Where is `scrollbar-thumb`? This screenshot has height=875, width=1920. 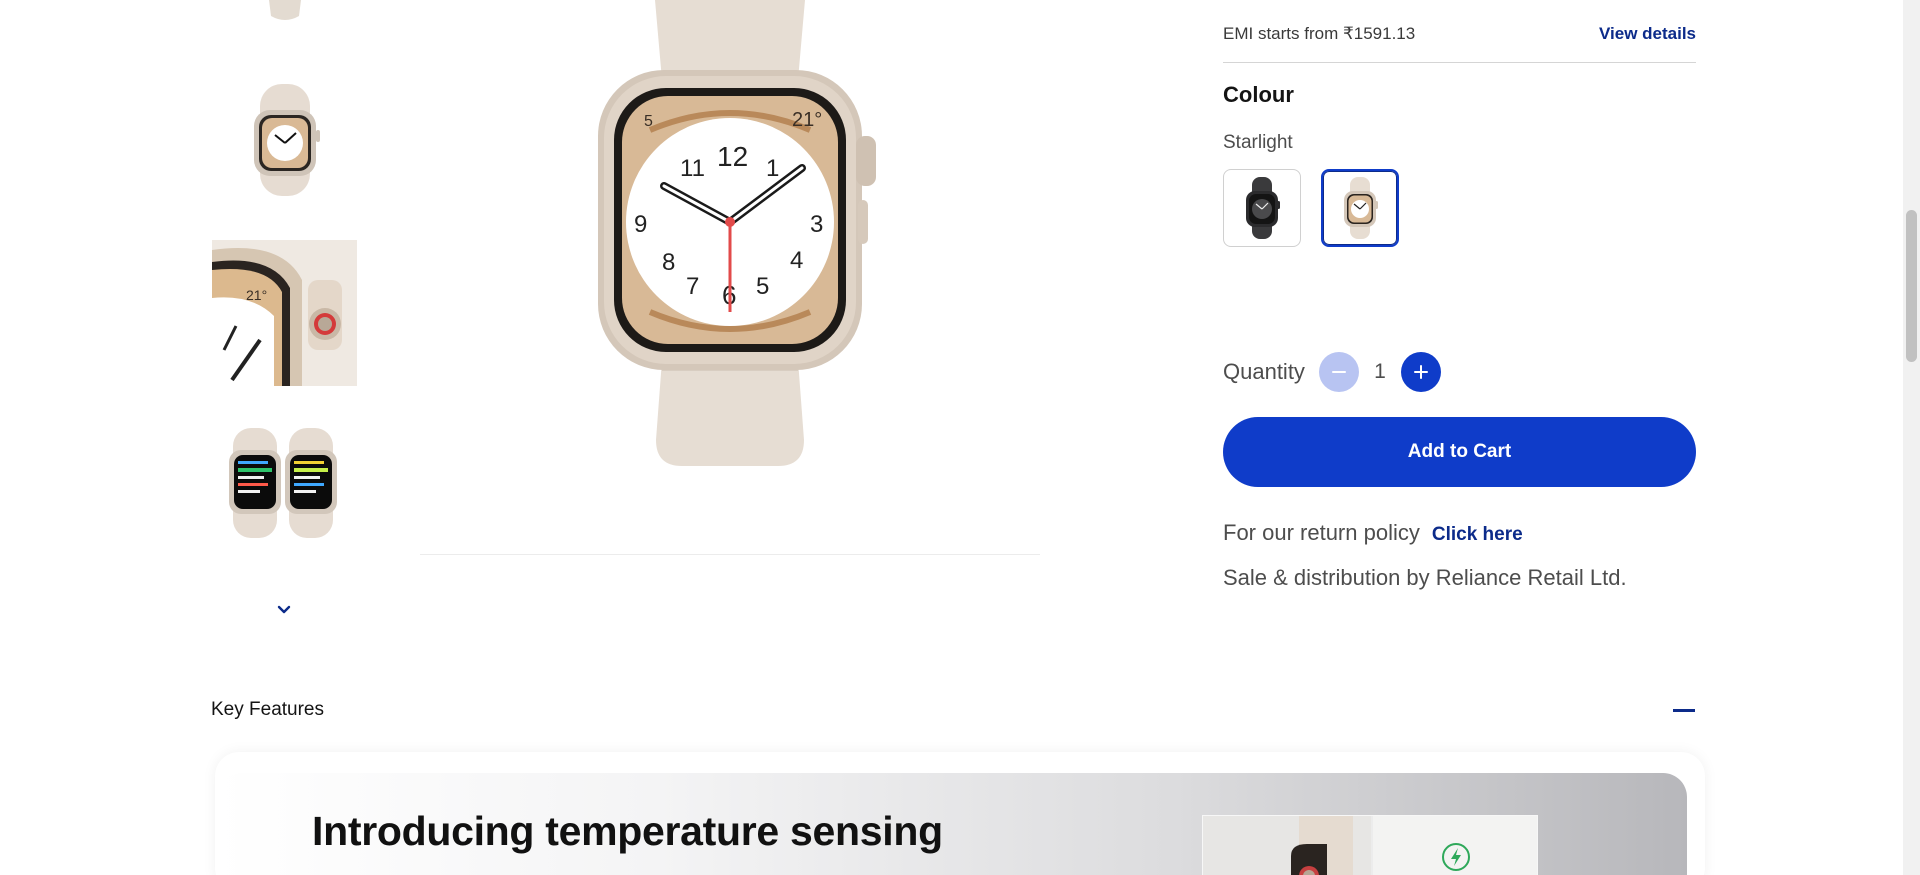
scrollbar-thumb is located at coordinates (1911, 286).